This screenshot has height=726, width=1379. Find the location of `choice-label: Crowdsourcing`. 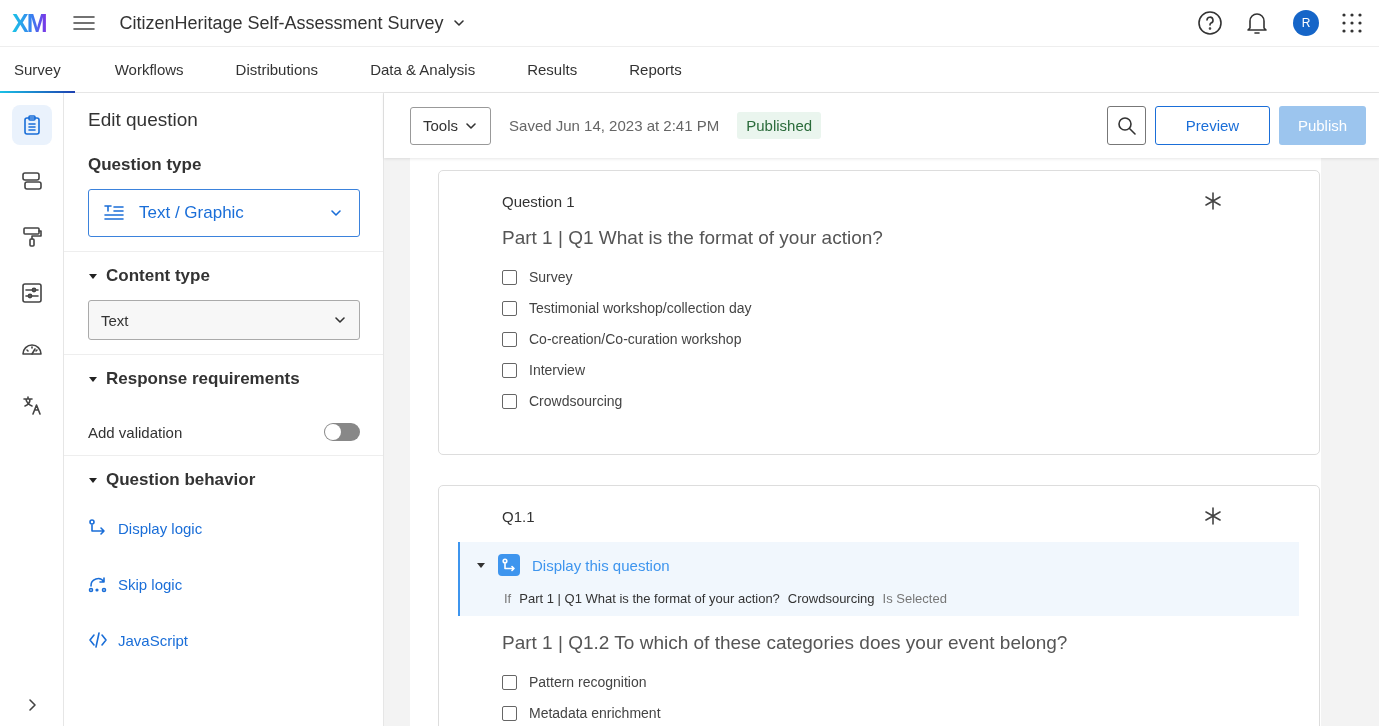

choice-label: Crowdsourcing is located at coordinates (576, 401).